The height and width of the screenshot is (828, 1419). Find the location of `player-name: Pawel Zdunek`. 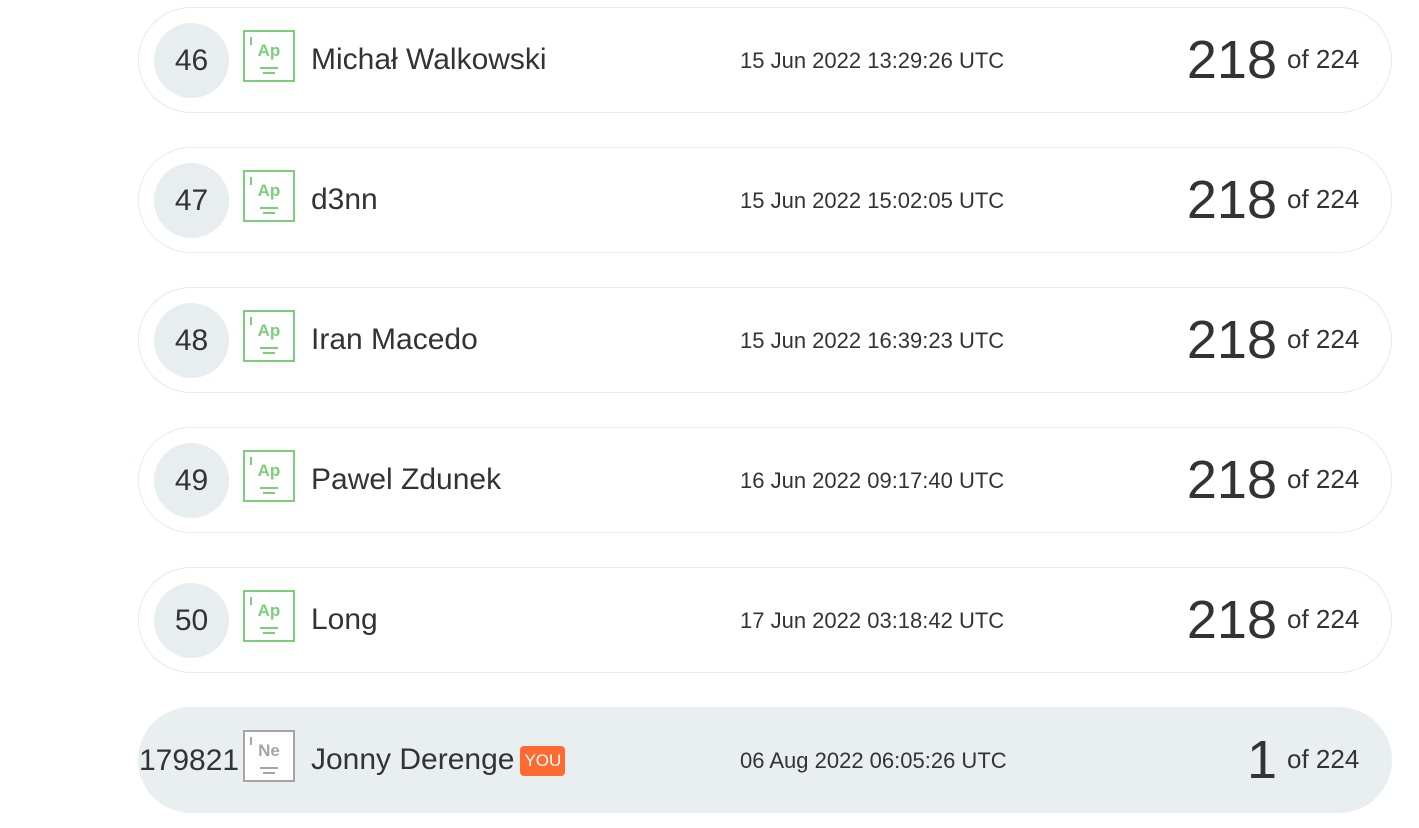

player-name: Pawel Zdunek is located at coordinates (406, 480).